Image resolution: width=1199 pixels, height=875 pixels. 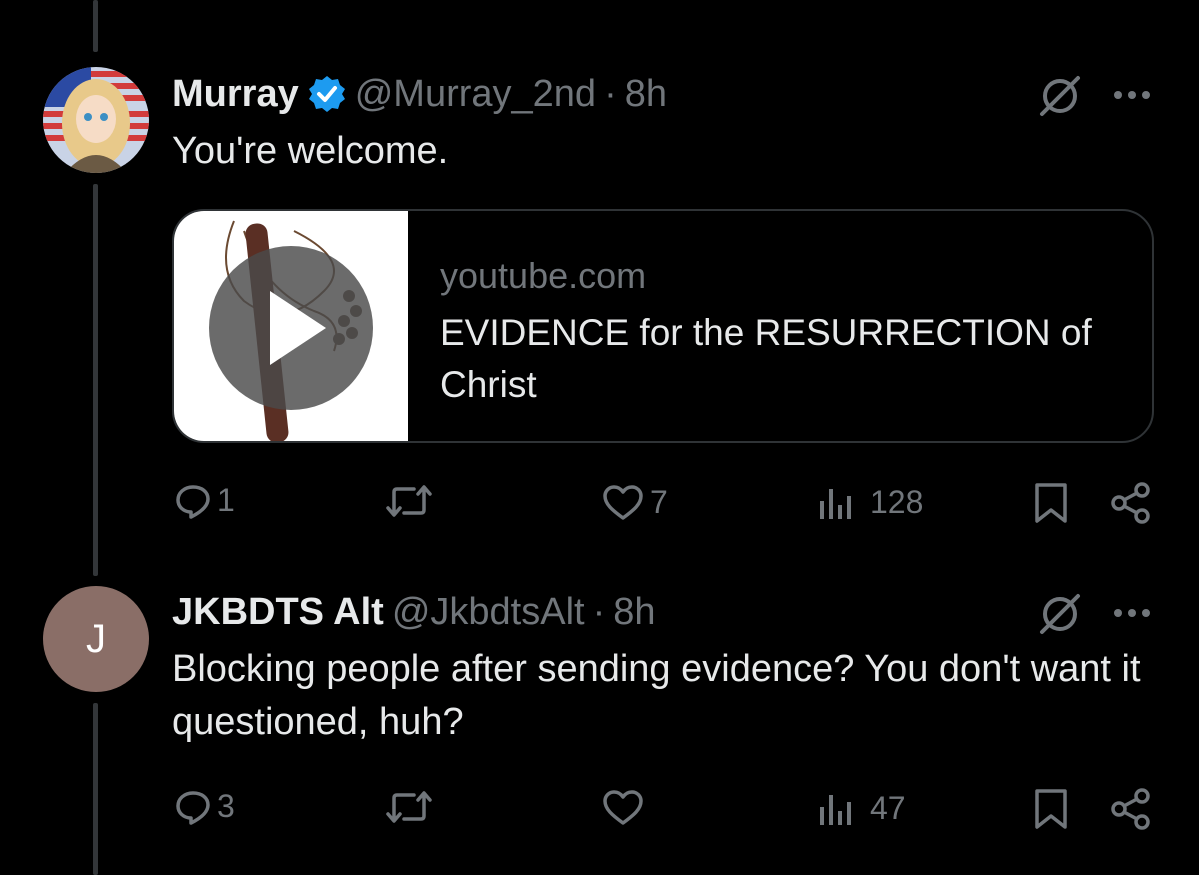 I want to click on verified-icon, so click(x=327, y=94).